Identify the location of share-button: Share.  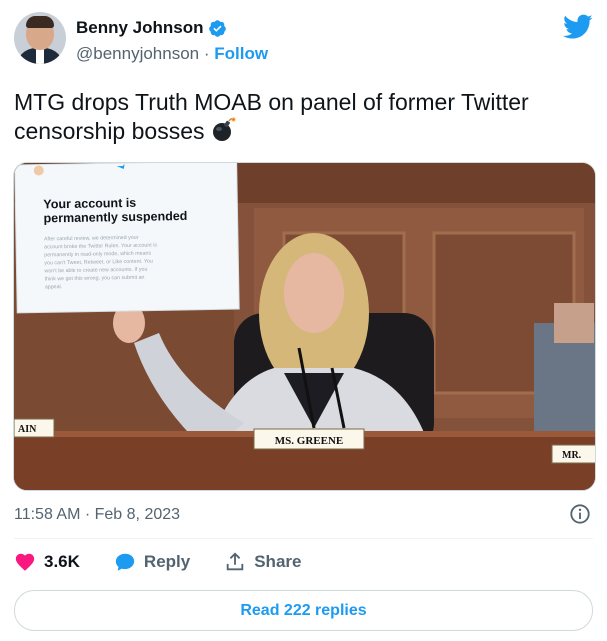
(262, 562).